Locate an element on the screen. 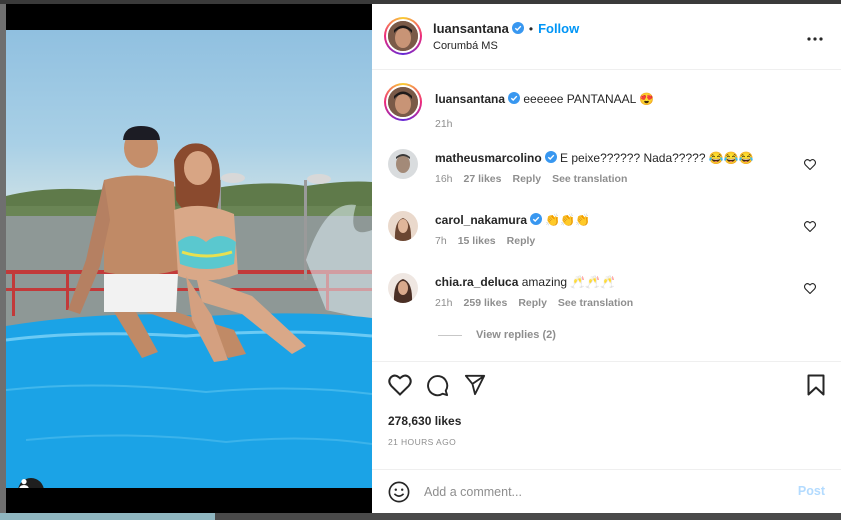  save-icon is located at coordinates (816, 385).